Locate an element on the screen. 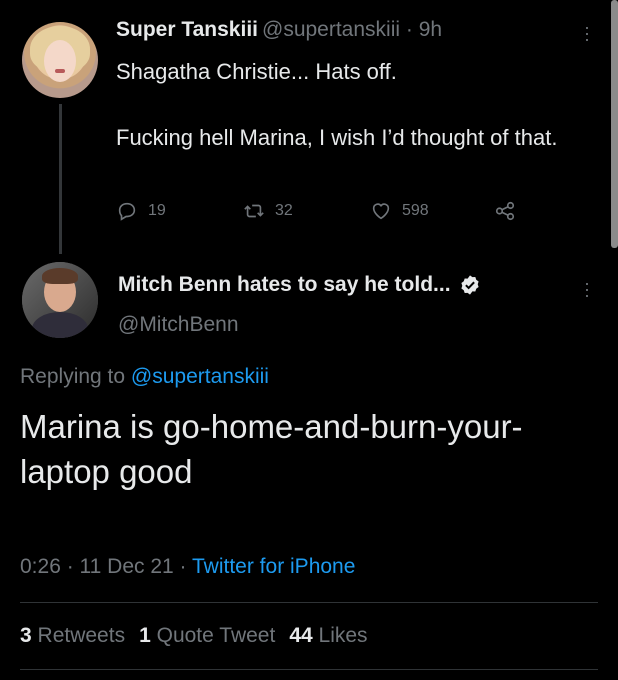  share-icon is located at coordinates (505, 211).